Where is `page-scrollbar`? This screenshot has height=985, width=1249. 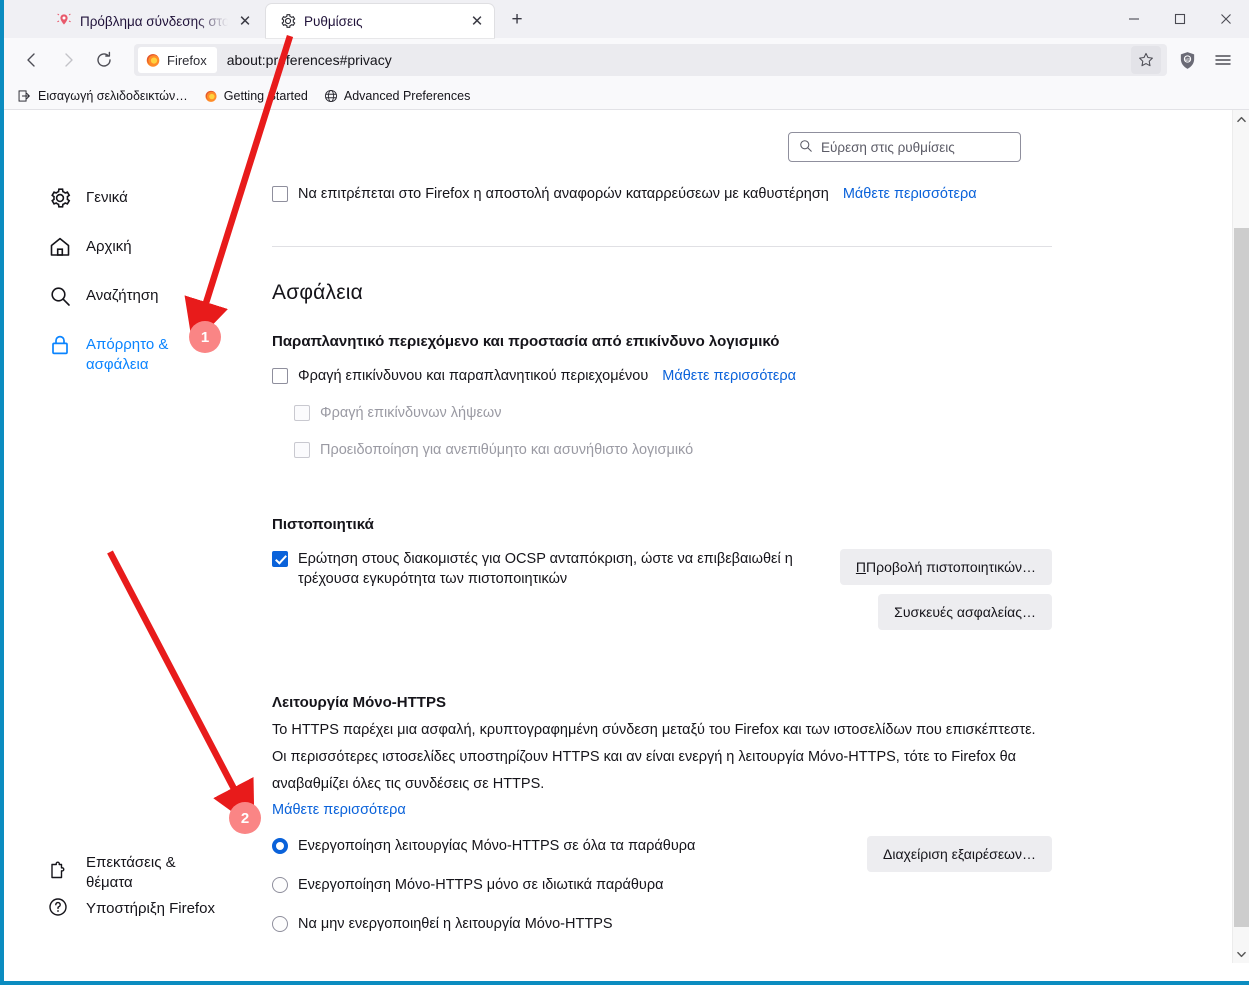
page-scrollbar is located at coordinates (1240, 536).